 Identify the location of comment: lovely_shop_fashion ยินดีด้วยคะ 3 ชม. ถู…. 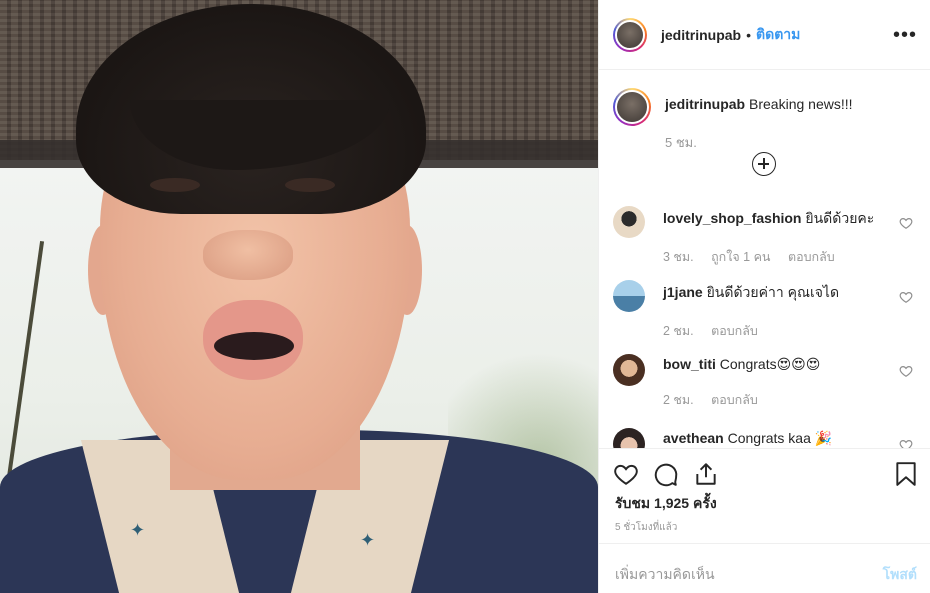
(768, 236).